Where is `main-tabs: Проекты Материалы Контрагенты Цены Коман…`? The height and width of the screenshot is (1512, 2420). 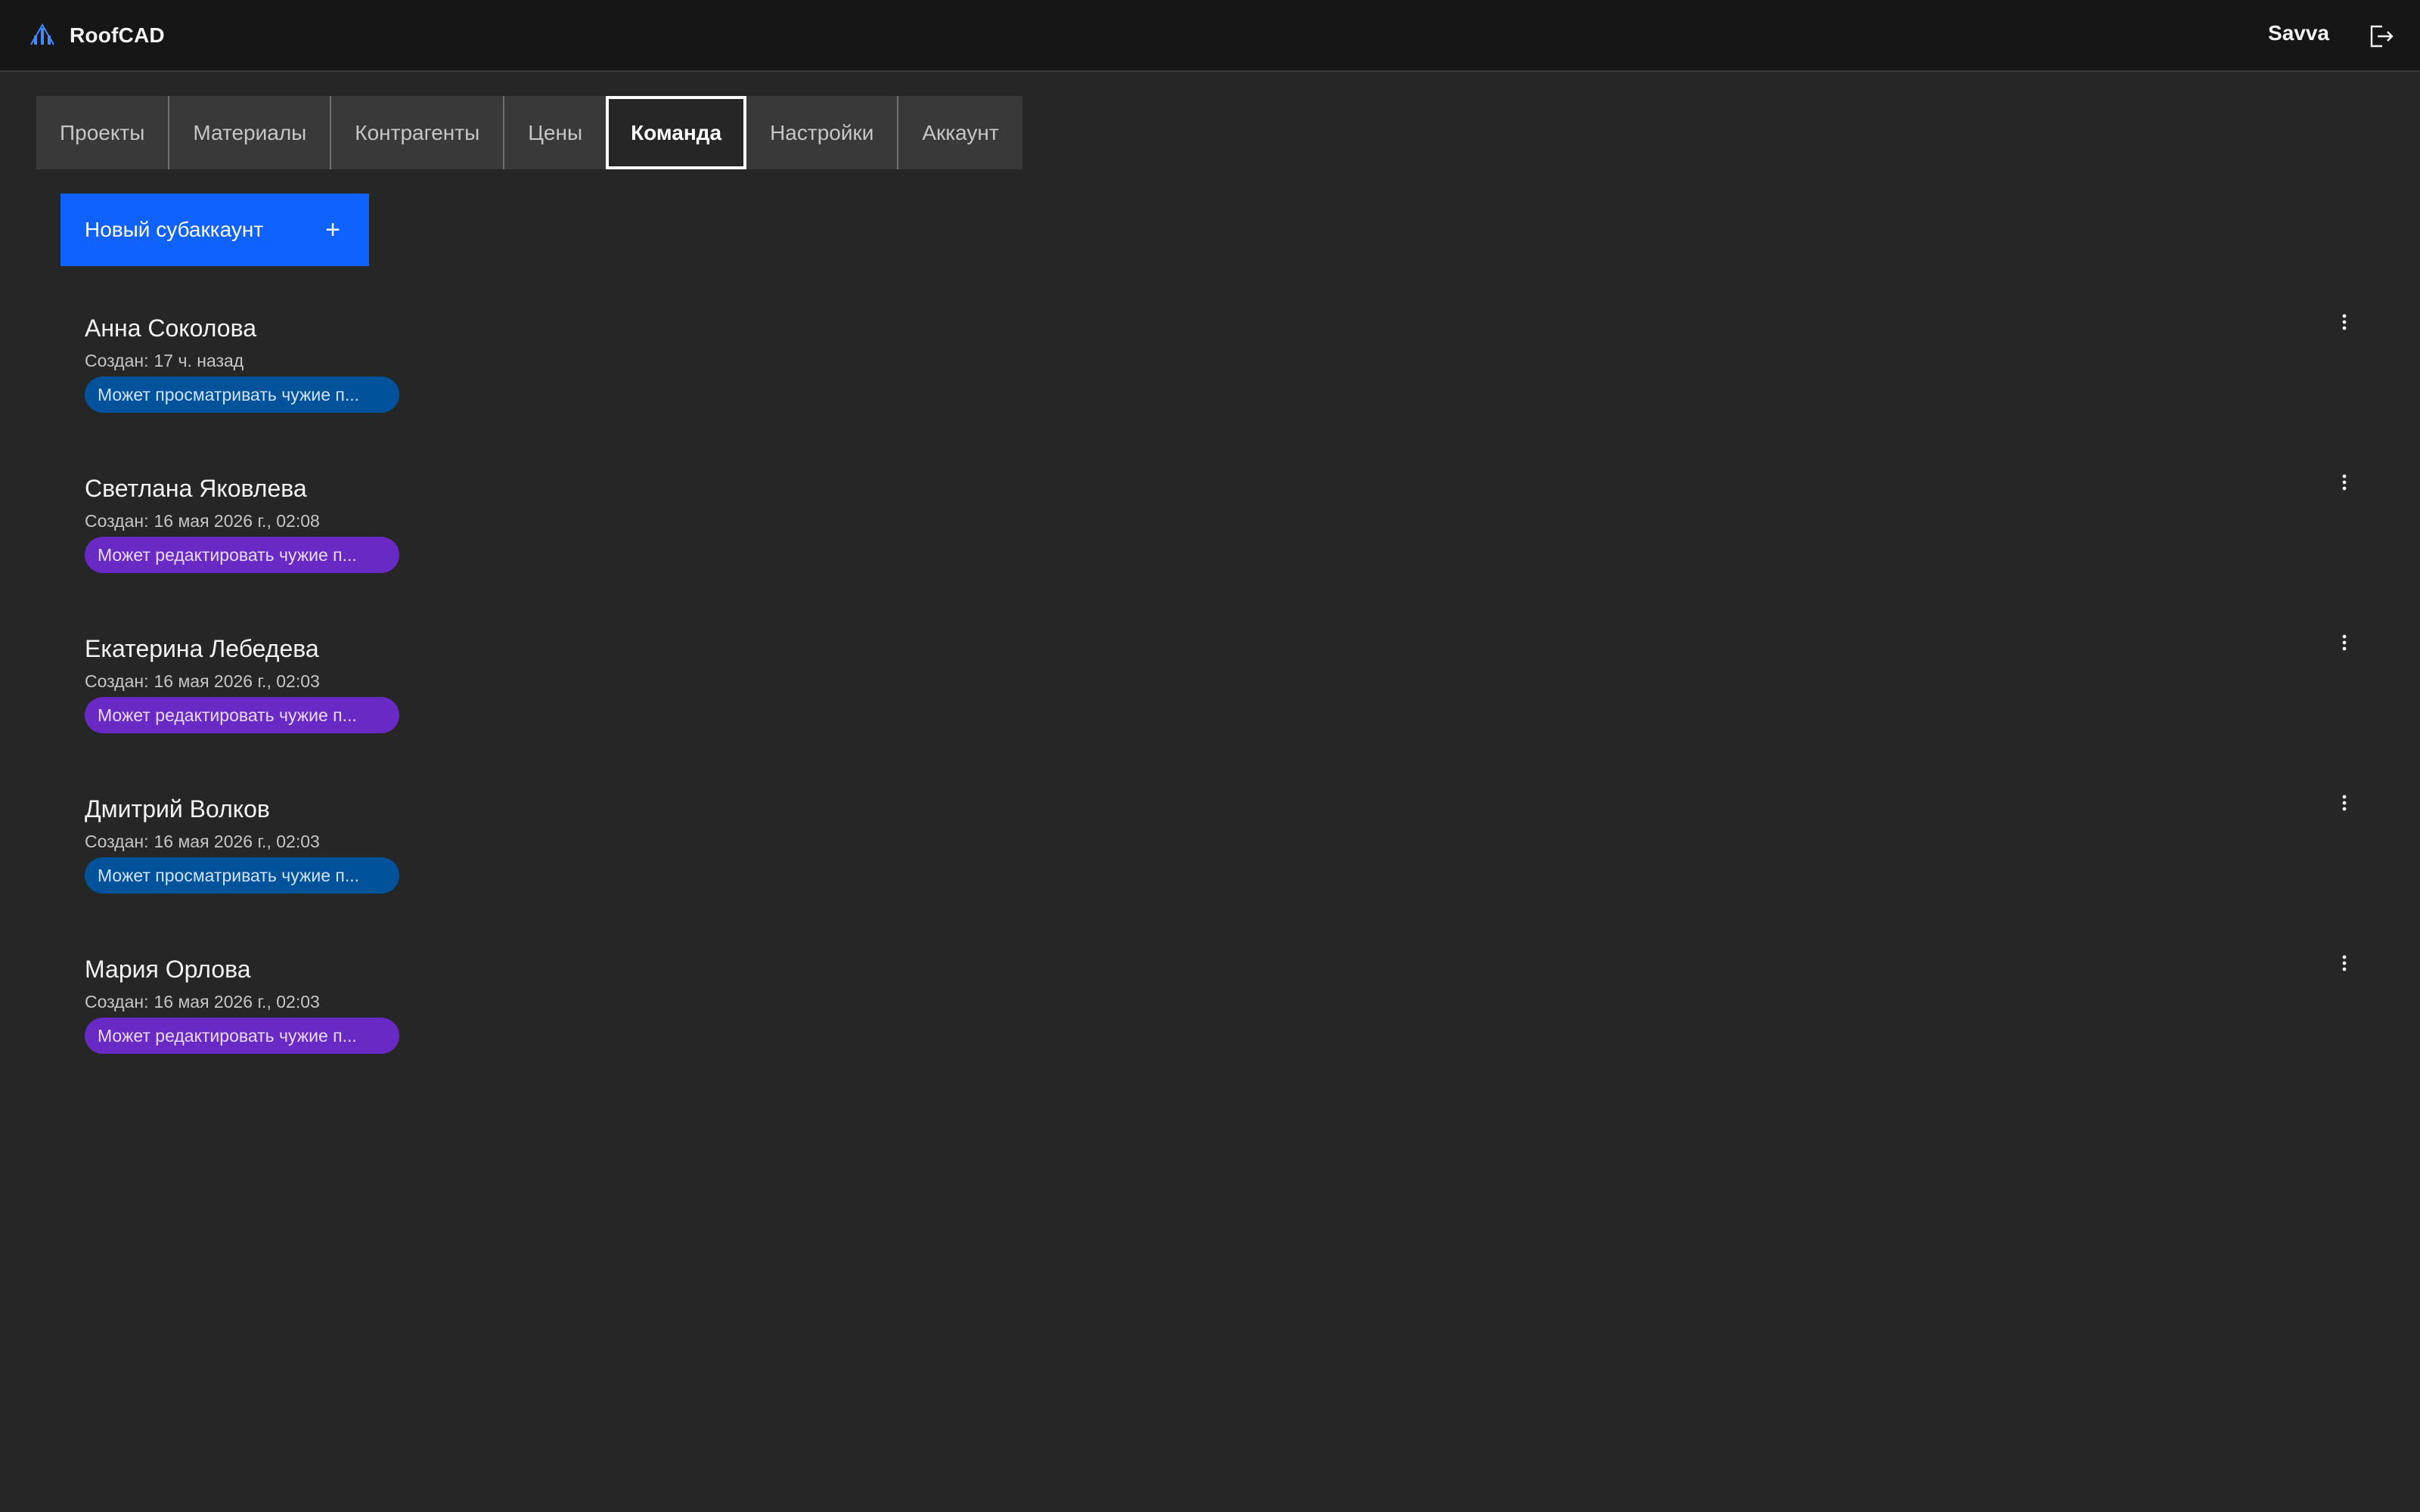
main-tabs: Проекты Материалы Контрагенты Цены Коман… is located at coordinates (529, 132).